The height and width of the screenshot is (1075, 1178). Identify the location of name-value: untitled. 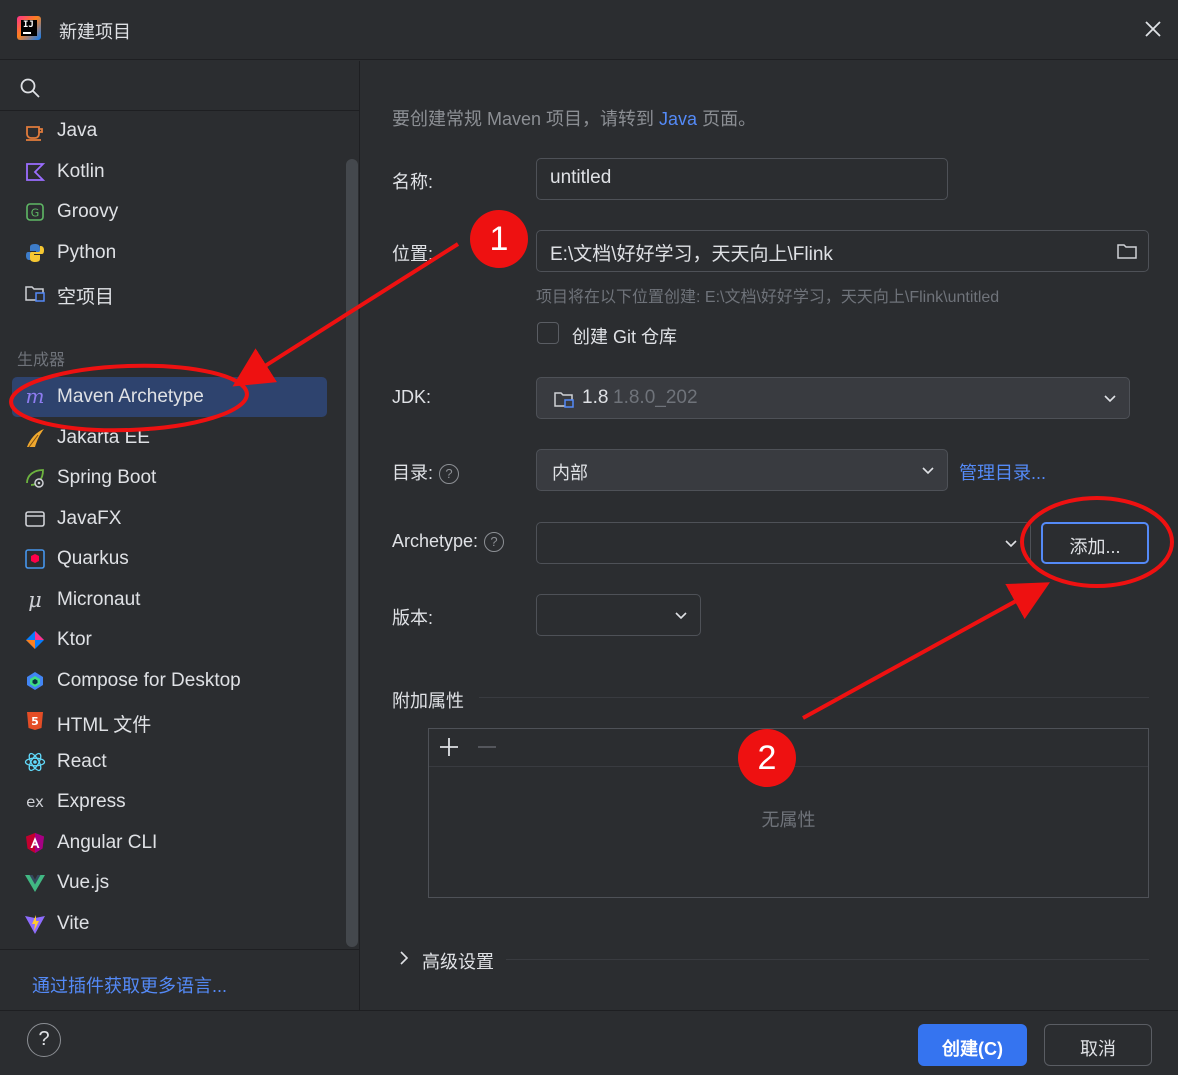
(581, 177).